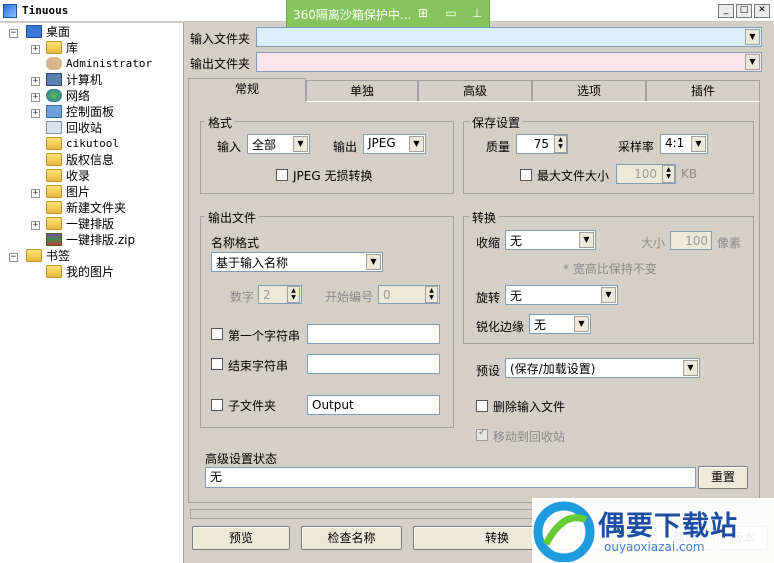 The height and width of the screenshot is (563, 774). I want to click on sandbox-folder-icon: ▭, so click(451, 13).